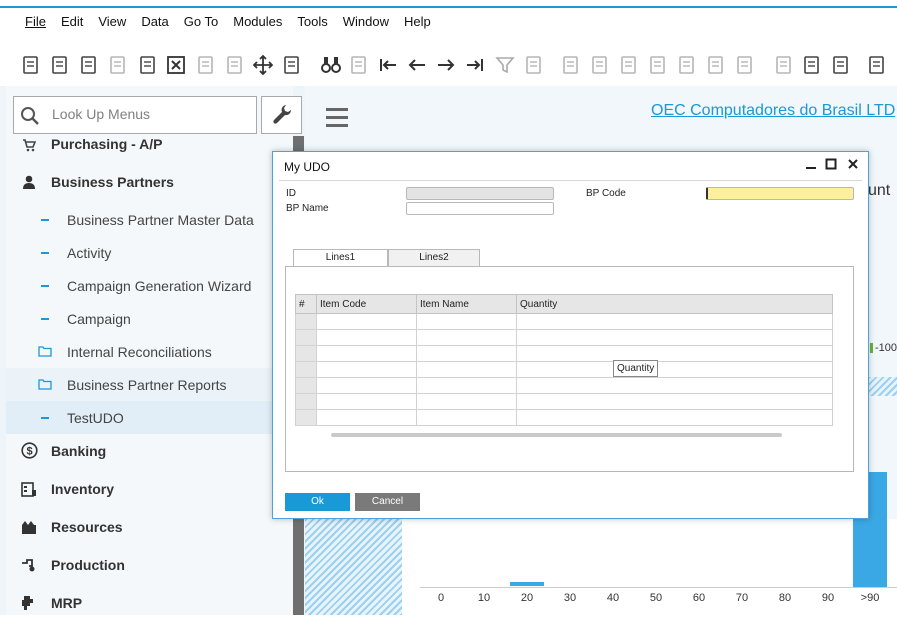 The height and width of the screenshot is (619, 897). Describe the element at coordinates (480, 208) in the screenshot. I see `bp-name-field` at that location.